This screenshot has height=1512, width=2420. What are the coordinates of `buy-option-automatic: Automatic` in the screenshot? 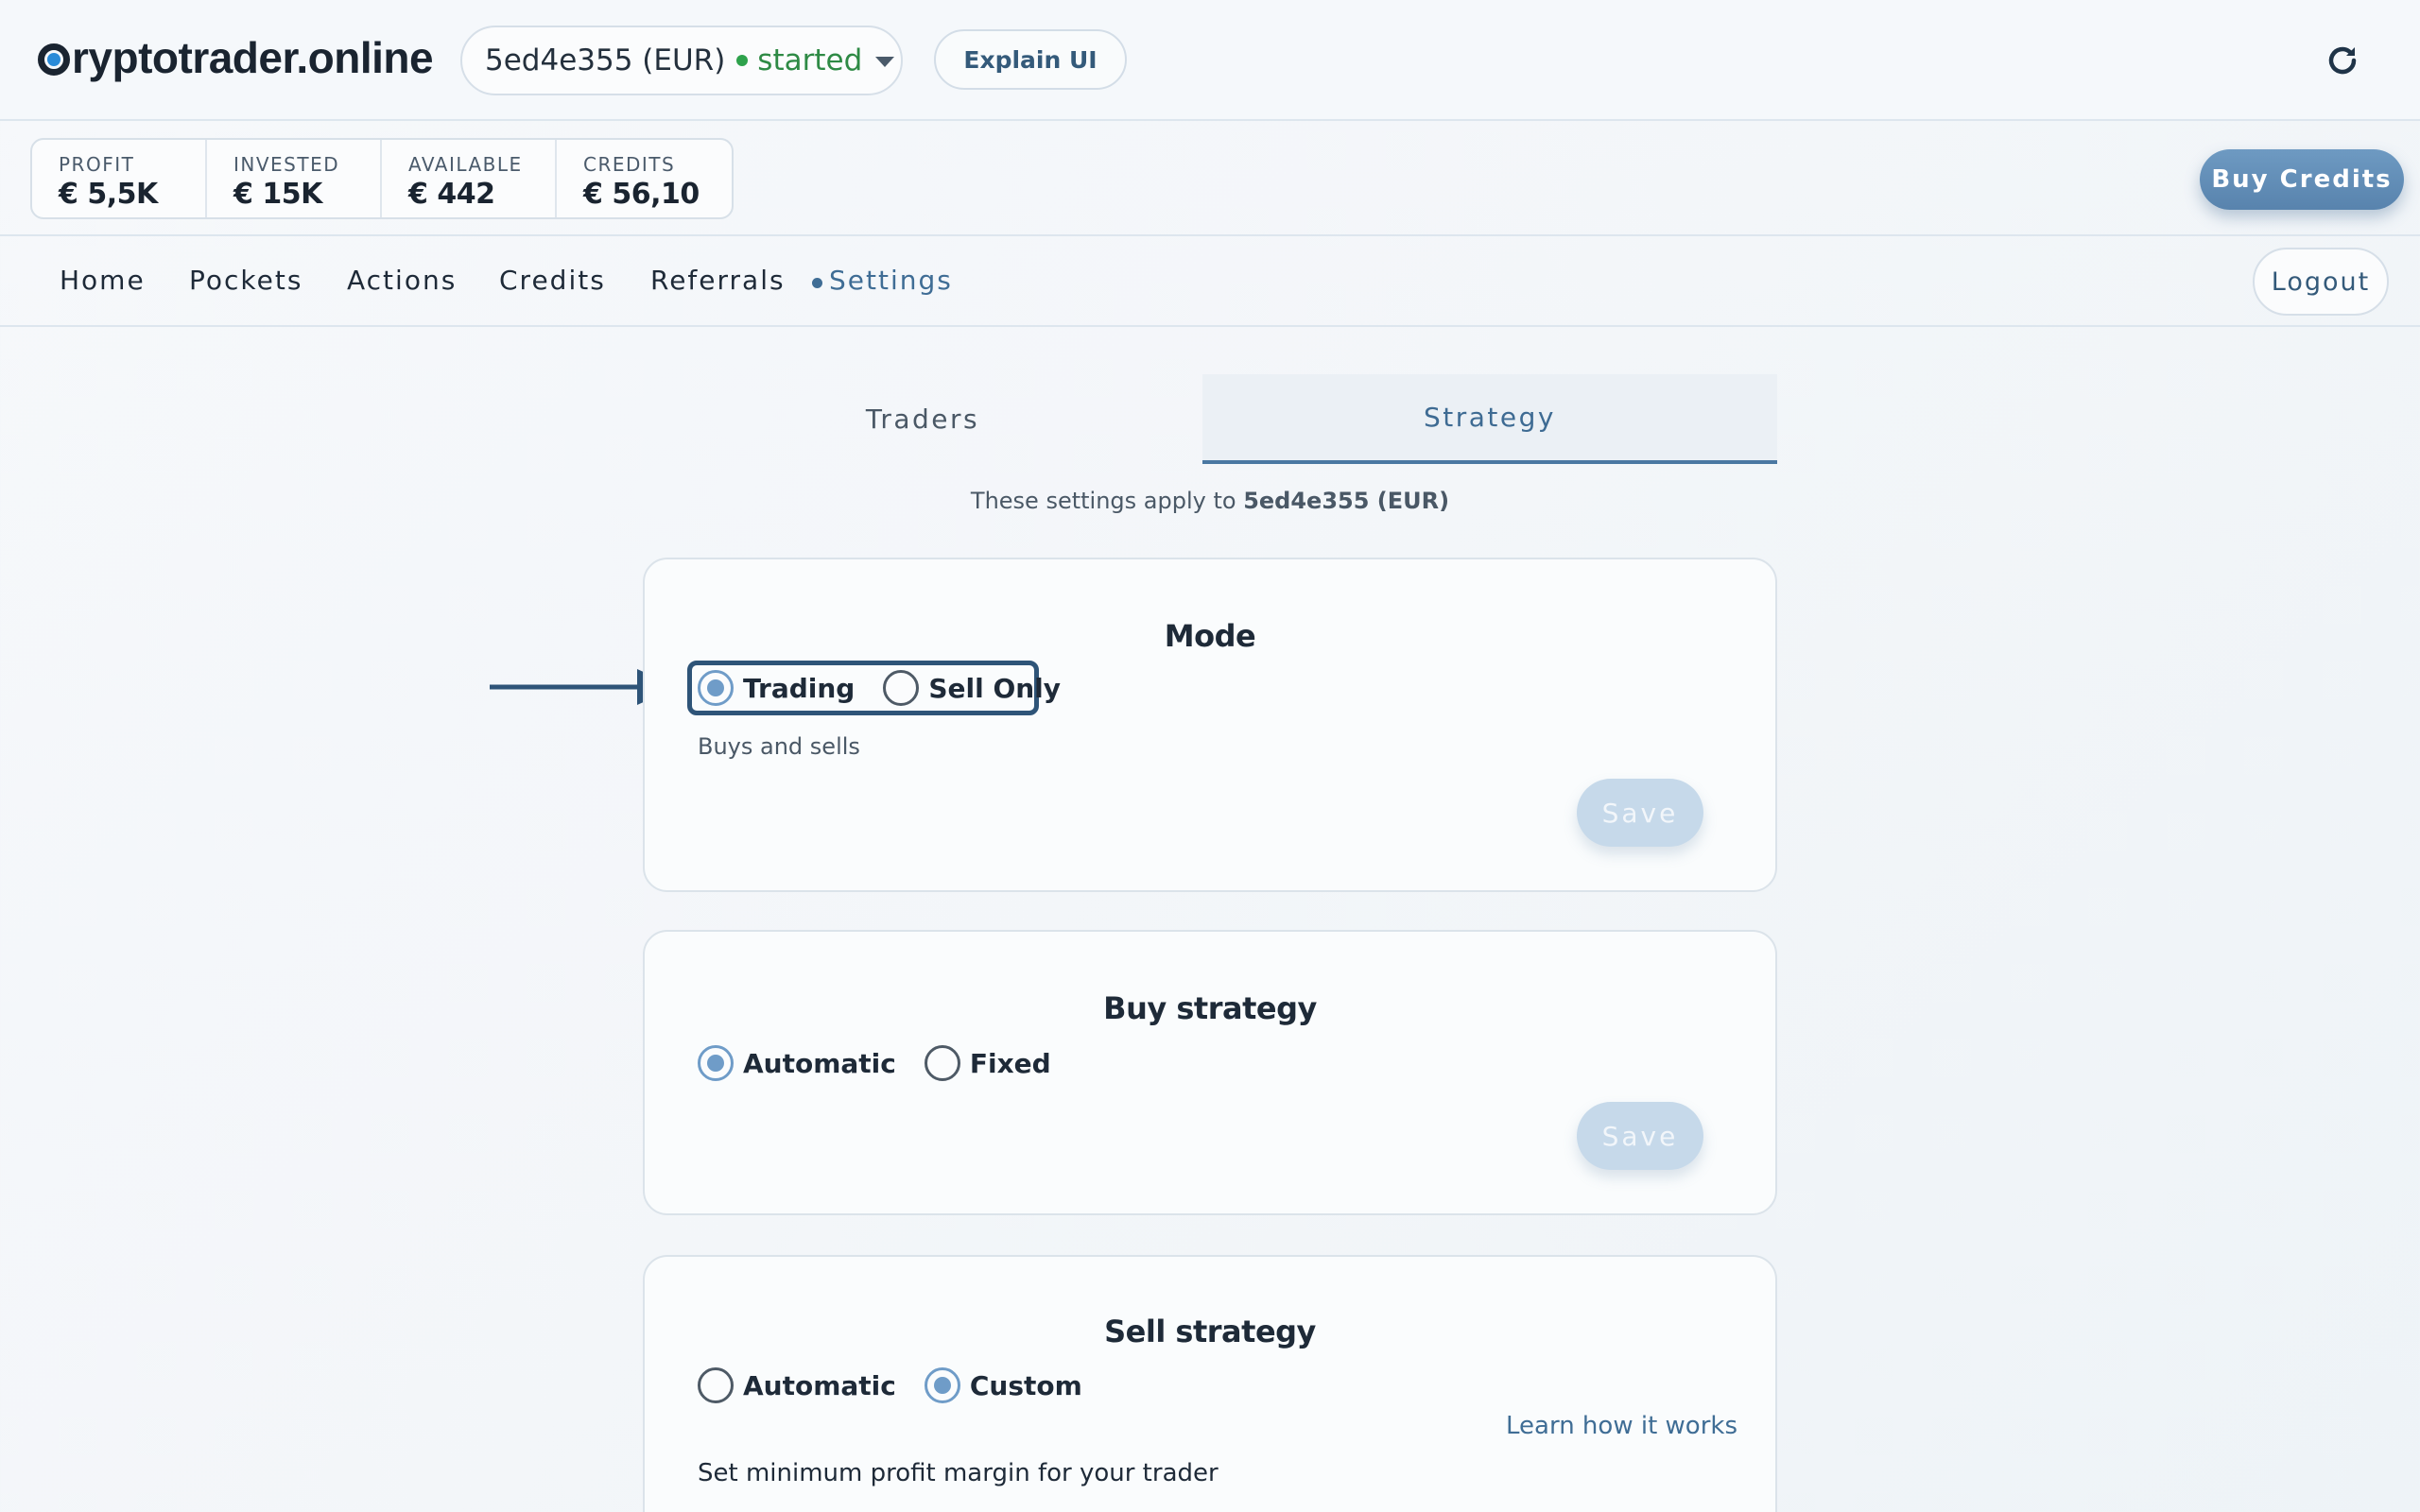 It's located at (797, 1063).